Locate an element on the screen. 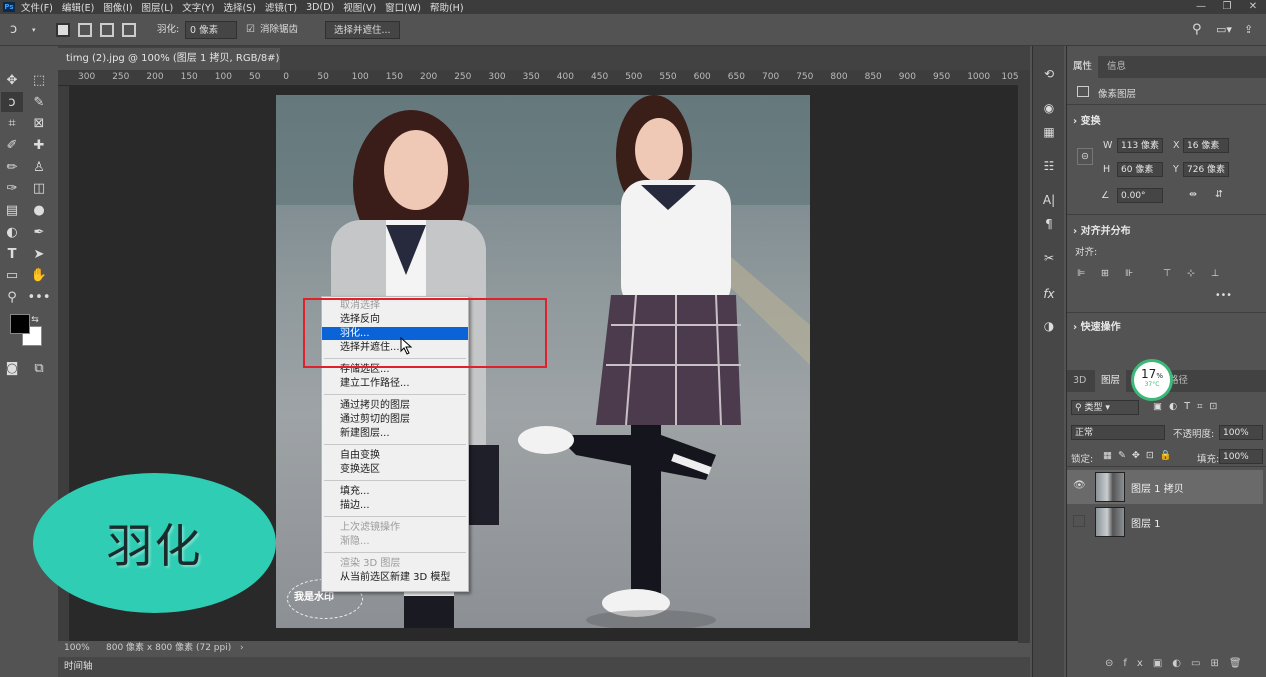  menu-help: 帮助(H) is located at coordinates (447, 7).